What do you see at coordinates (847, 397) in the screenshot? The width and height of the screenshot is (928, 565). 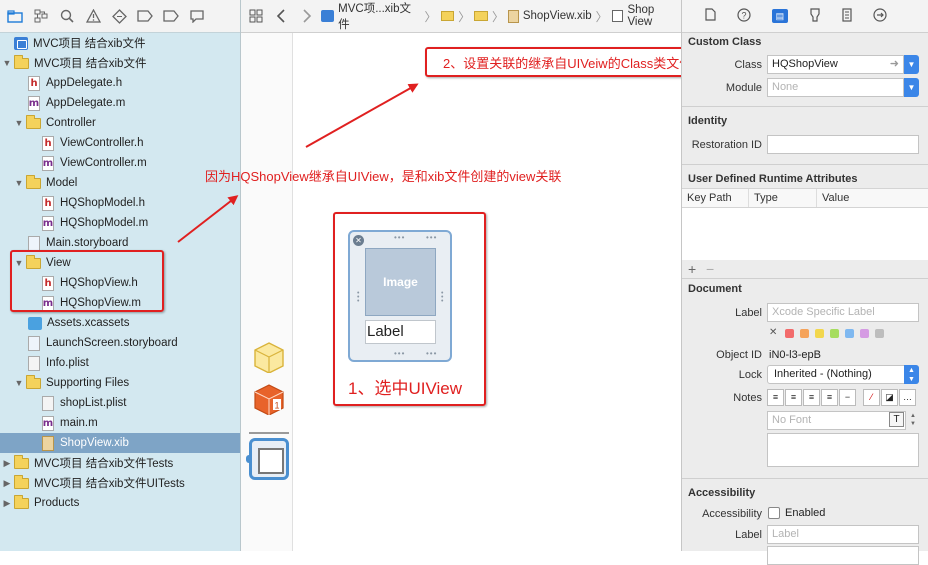 I see `align-natural-icon: −` at bounding box center [847, 397].